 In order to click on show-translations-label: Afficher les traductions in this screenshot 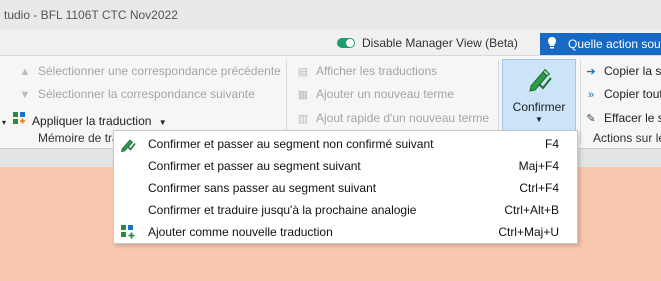, I will do `click(377, 71)`.